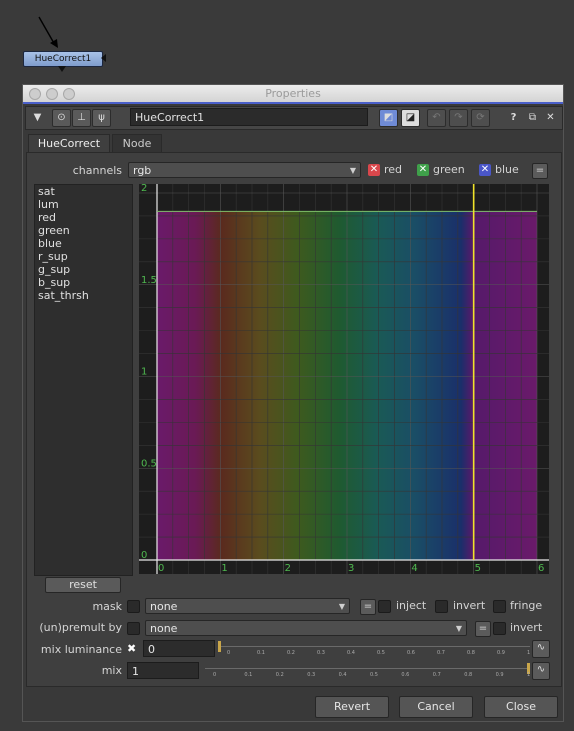 The image size is (574, 731). Describe the element at coordinates (293, 93) in the screenshot. I see `window-titlebar: Properties` at that location.